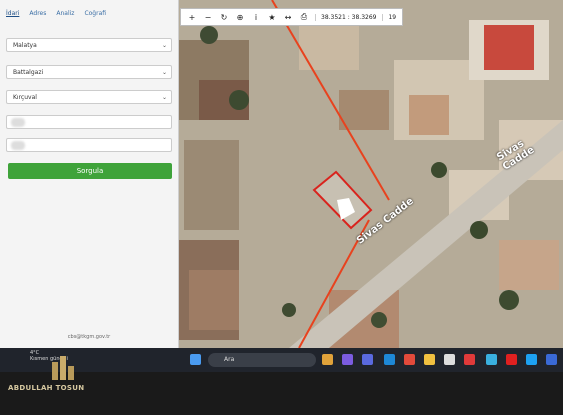 The image size is (563, 415). What do you see at coordinates (272, 17) in the screenshot?
I see `star-icon: ★` at bounding box center [272, 17].